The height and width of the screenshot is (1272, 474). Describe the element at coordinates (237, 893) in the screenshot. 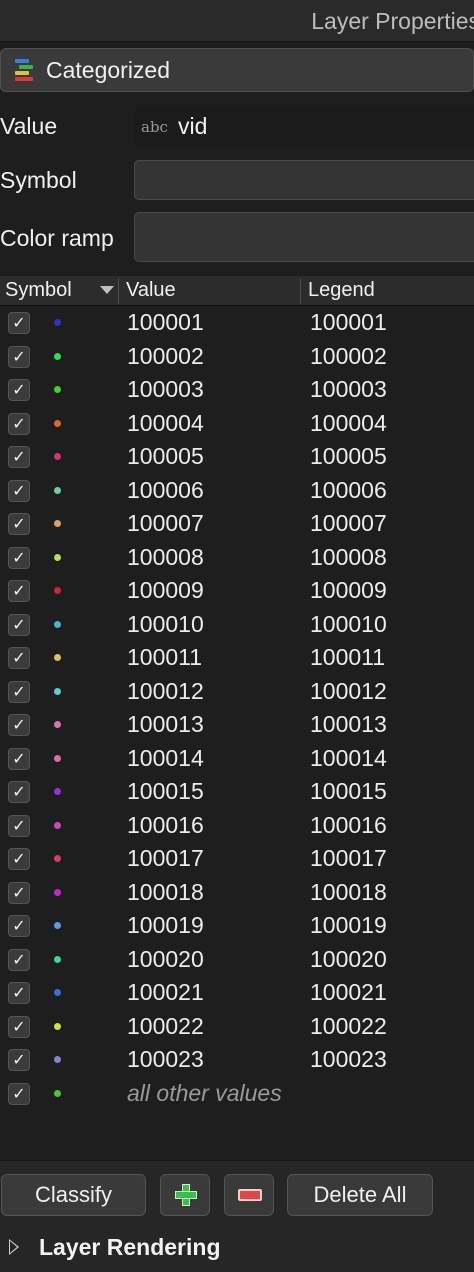

I see `table-row: ✓ 100018 100018` at that location.